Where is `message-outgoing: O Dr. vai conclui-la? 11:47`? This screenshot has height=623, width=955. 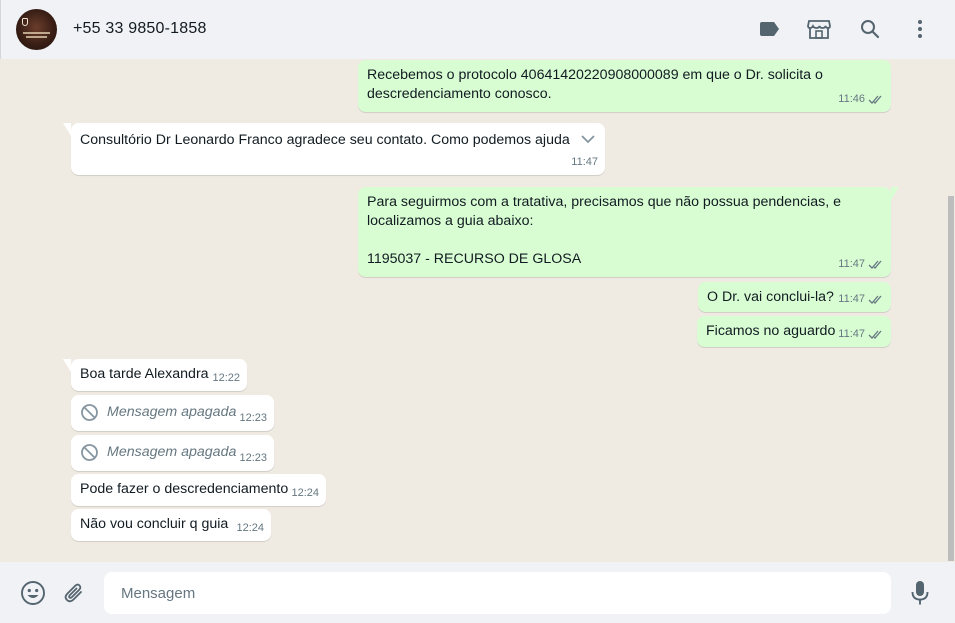
message-outgoing: O Dr. vai conclui-la? 11:47 is located at coordinates (794, 297).